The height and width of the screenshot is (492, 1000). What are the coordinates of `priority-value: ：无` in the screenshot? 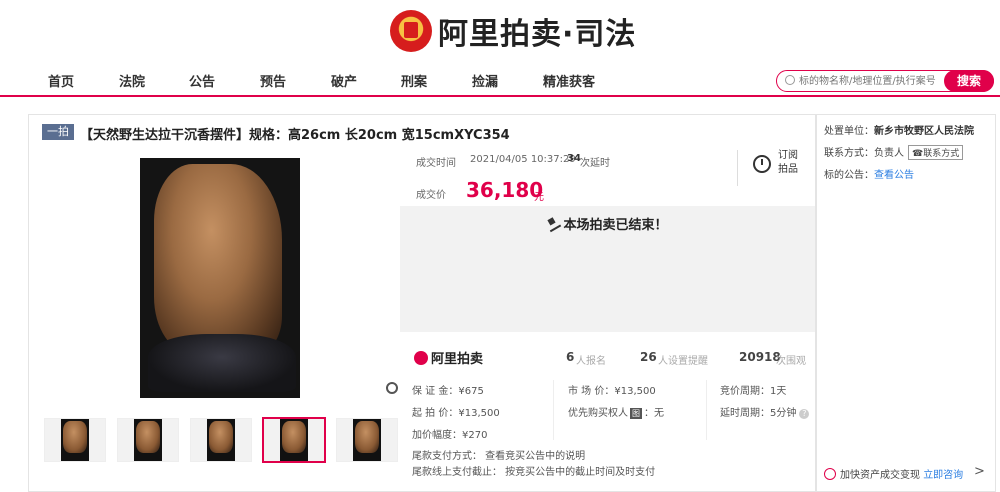 It's located at (654, 413).